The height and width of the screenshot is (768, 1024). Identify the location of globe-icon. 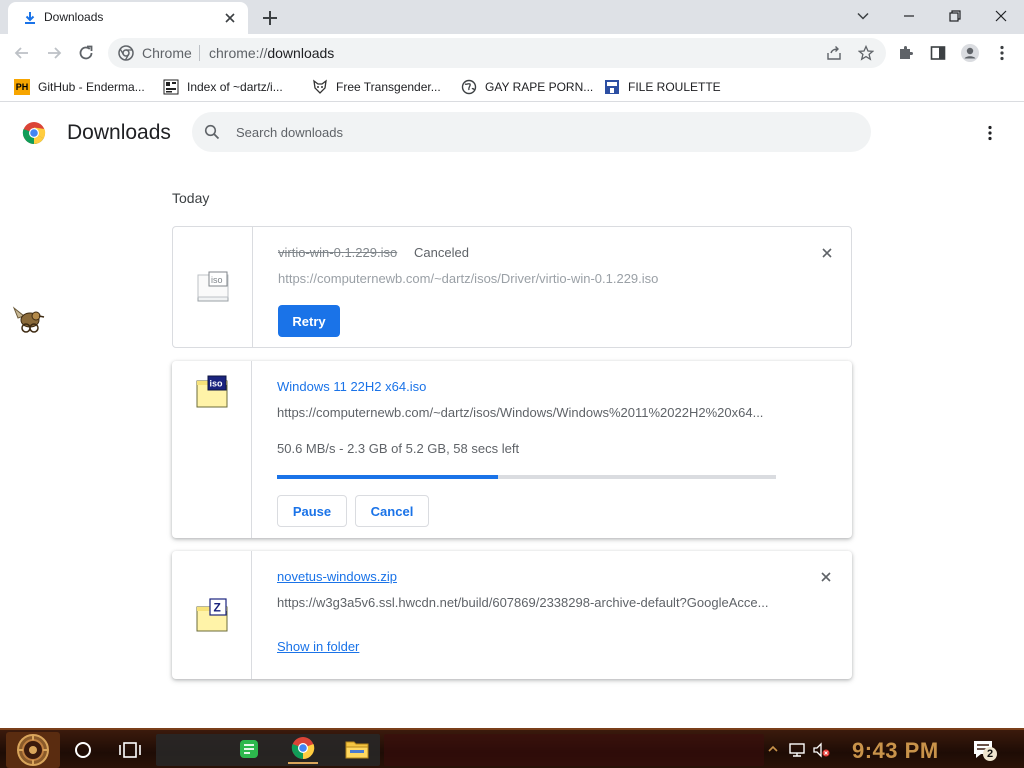
(469, 87).